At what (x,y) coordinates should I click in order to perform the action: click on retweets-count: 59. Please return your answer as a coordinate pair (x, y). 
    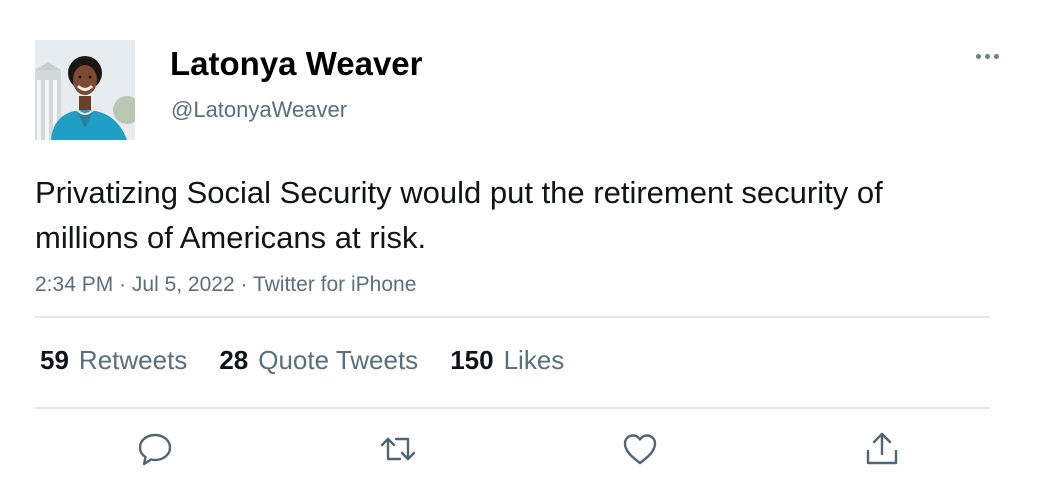
    Looking at the image, I should click on (54, 360).